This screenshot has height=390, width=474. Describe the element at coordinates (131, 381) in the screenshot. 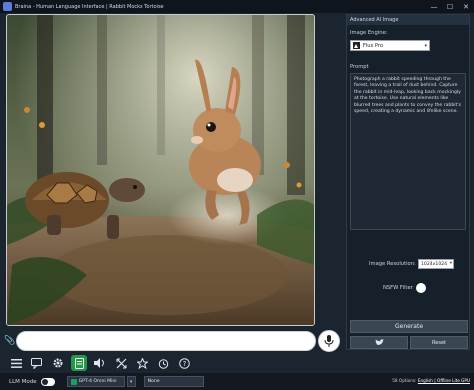

I see `model-dropdown-button: ▾` at that location.